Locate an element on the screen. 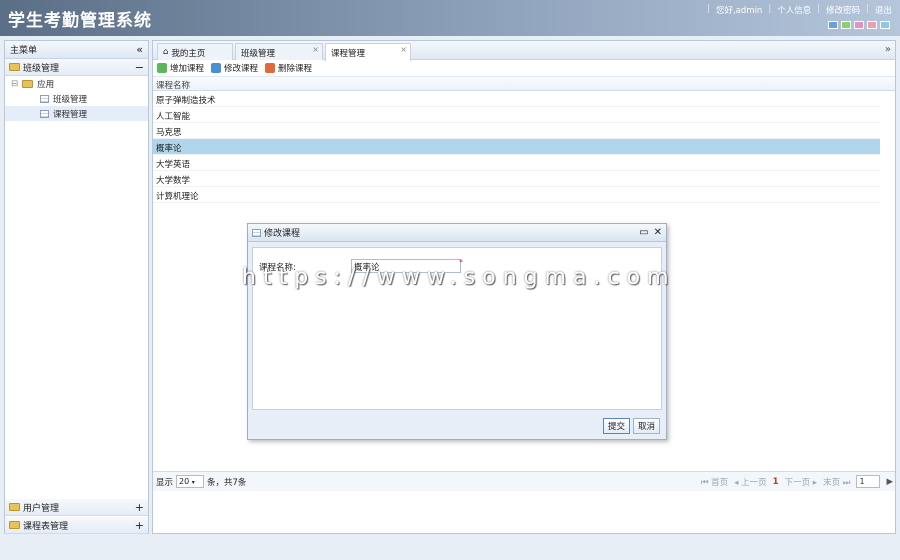 This screenshot has width=900, height=560. table-row: 原子弹制造技术 is located at coordinates (516, 99).